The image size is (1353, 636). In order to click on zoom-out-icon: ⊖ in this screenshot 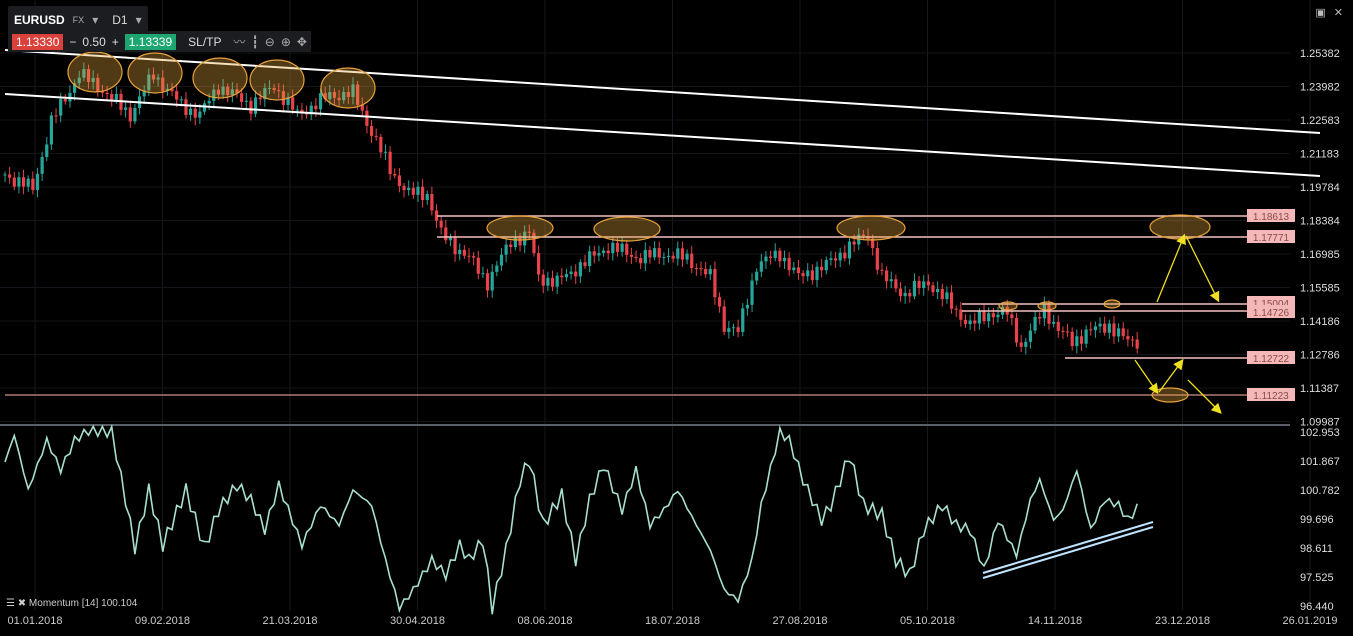, I will do `click(270, 42)`.